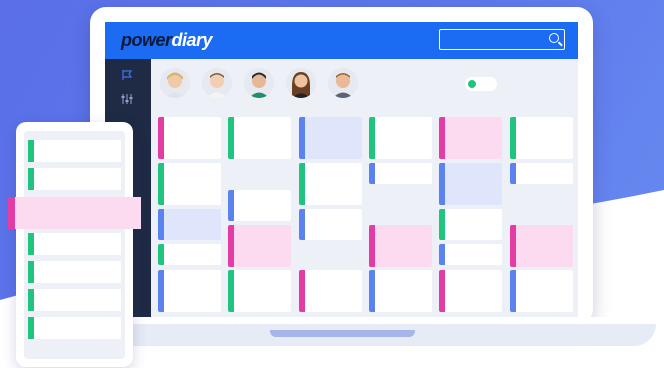 The width and height of the screenshot is (664, 368). What do you see at coordinates (481, 84) in the screenshot?
I see `view-toggle` at bounding box center [481, 84].